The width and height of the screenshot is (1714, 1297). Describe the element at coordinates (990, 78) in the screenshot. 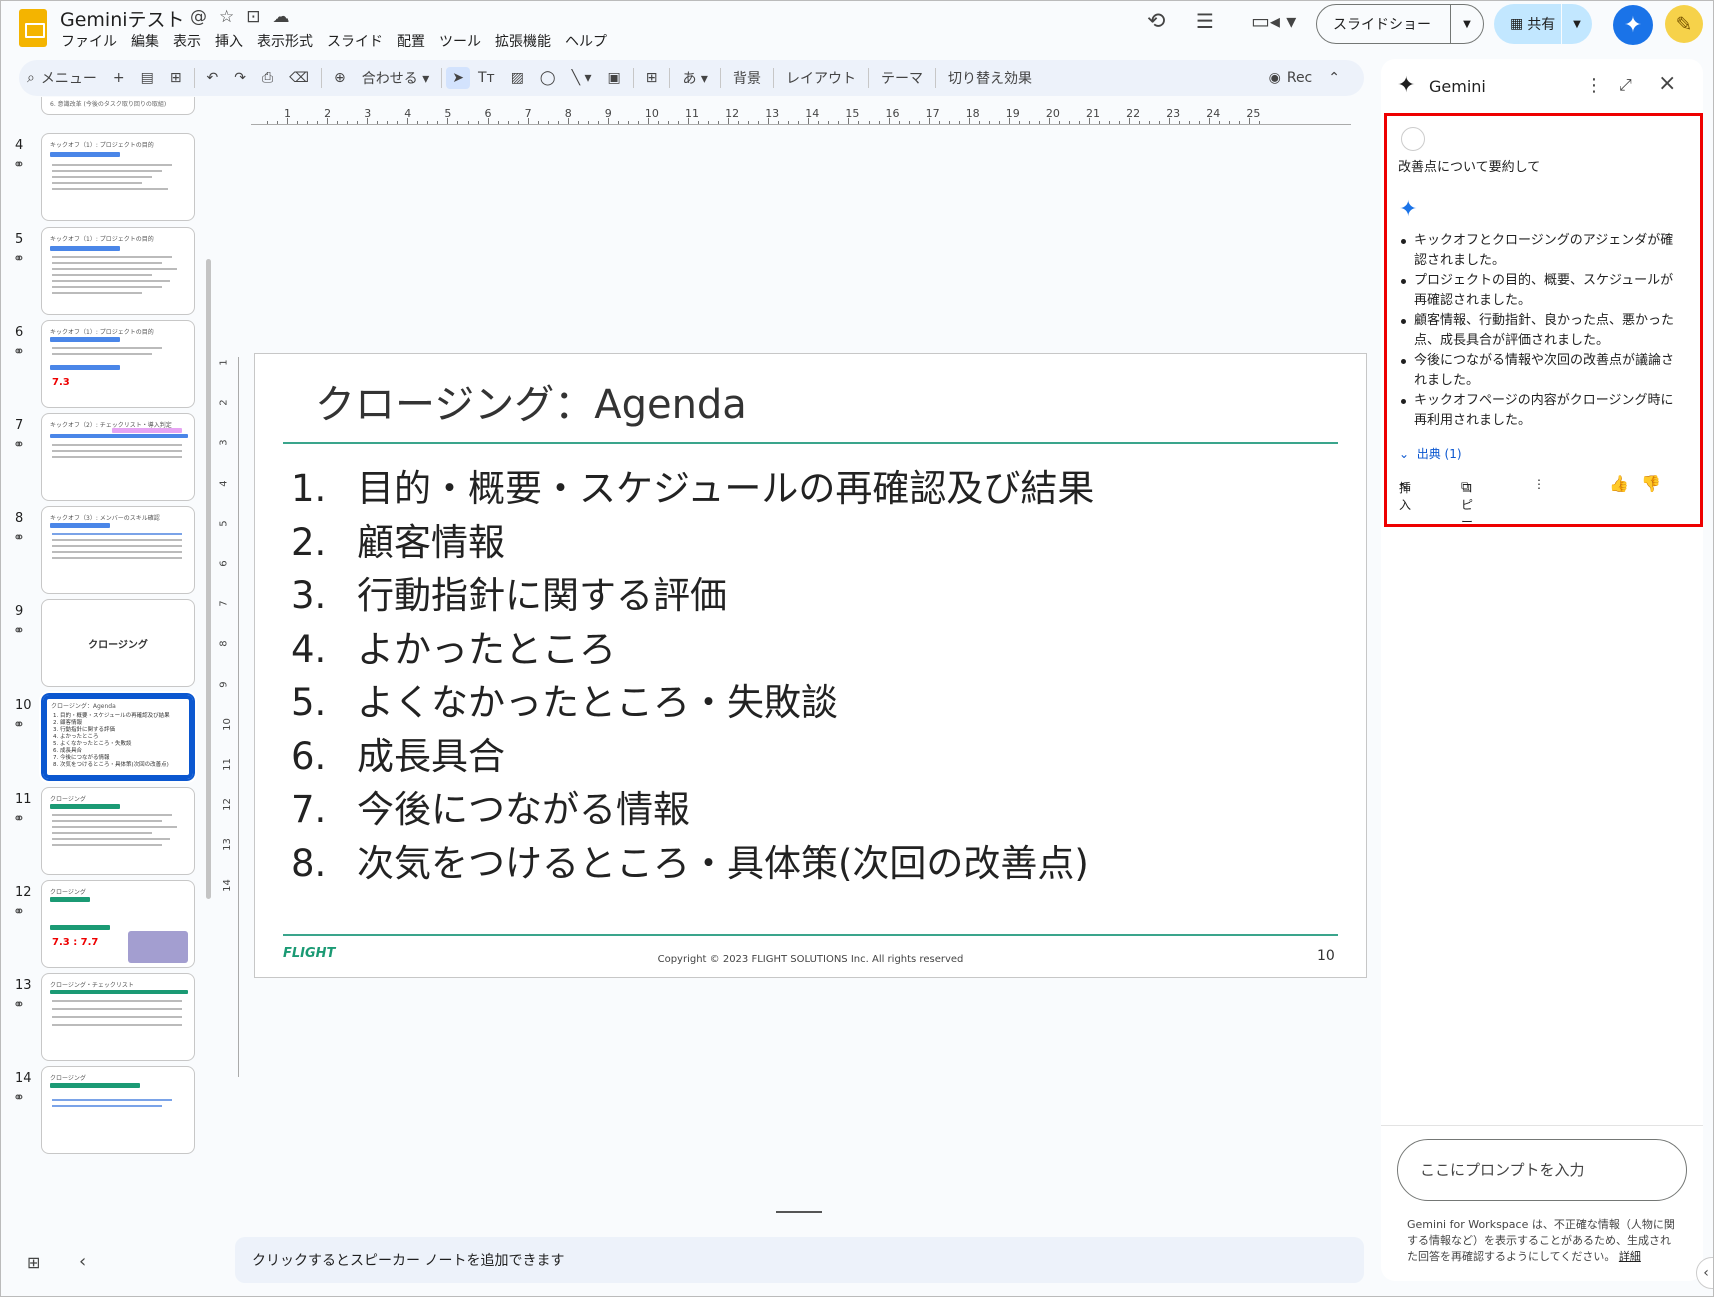

I see `transition-button: 切り替え効果` at that location.